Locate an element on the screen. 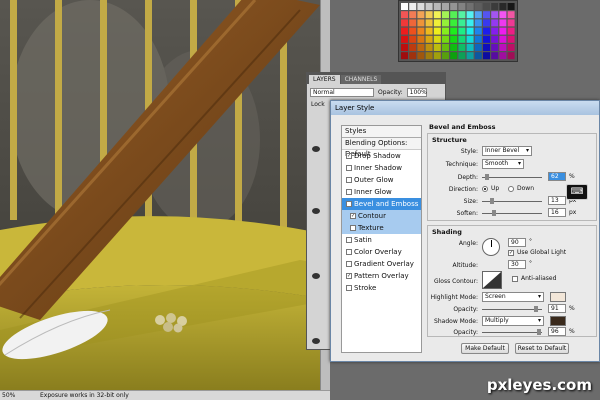 The image size is (600, 400). depth-slider is located at coordinates (512, 177).